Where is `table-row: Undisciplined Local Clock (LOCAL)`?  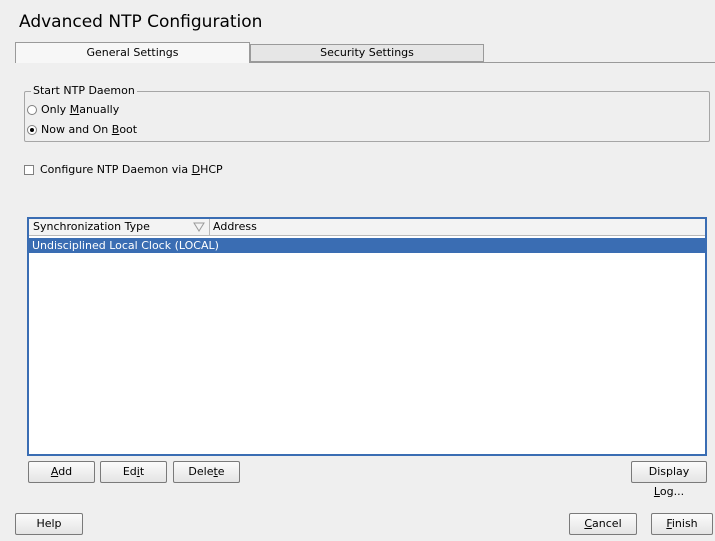 table-row: Undisciplined Local Clock (LOCAL) is located at coordinates (367, 245).